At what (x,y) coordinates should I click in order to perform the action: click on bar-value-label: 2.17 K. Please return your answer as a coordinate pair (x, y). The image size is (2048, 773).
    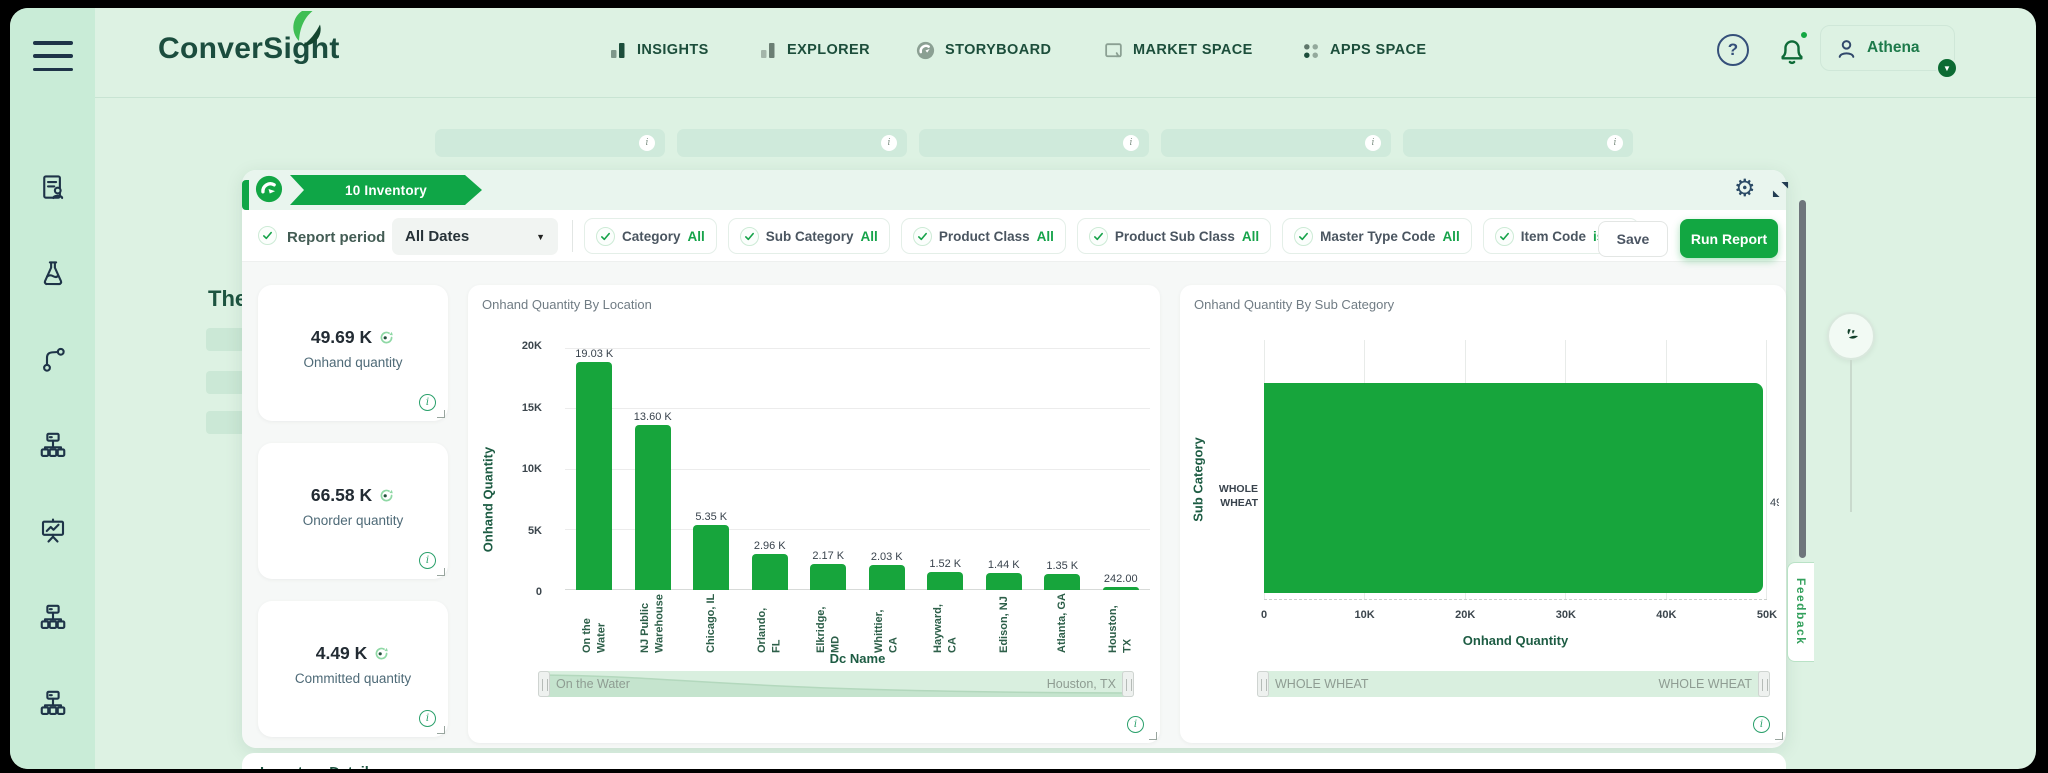
    Looking at the image, I should click on (828, 556).